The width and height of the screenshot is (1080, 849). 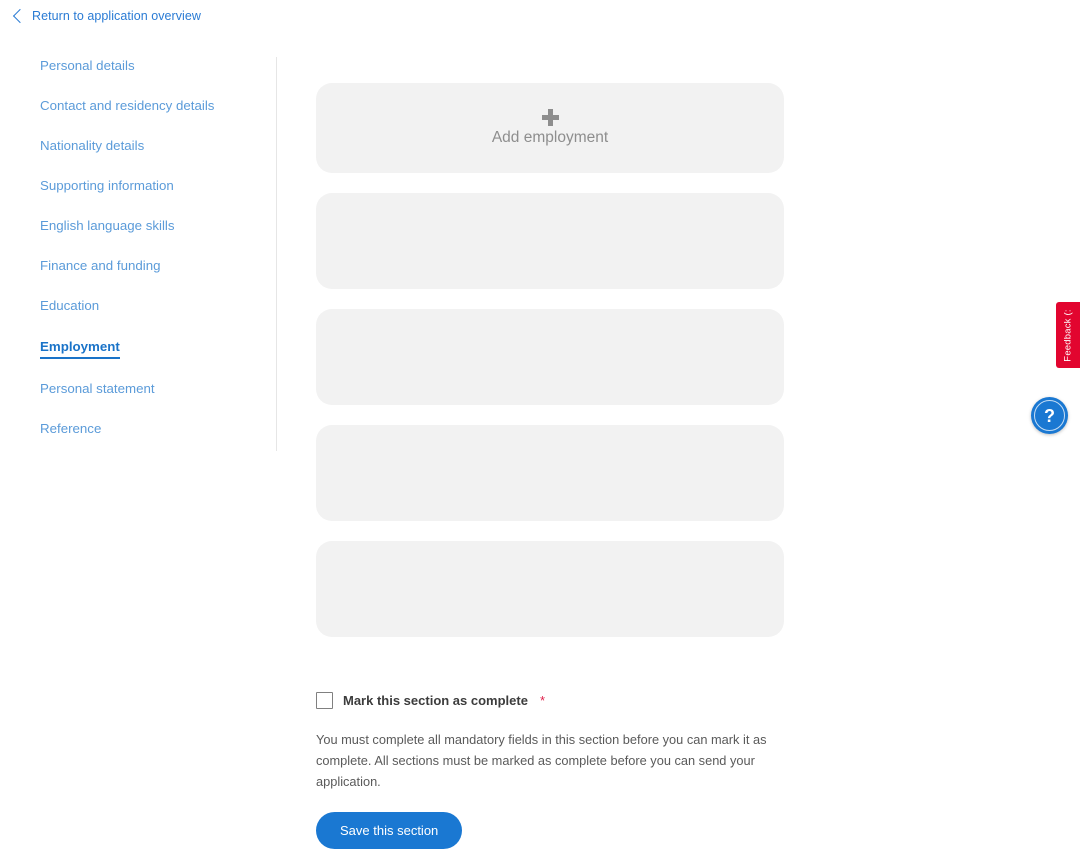 I want to click on sidebar-item-education: Education, so click(x=152, y=306).